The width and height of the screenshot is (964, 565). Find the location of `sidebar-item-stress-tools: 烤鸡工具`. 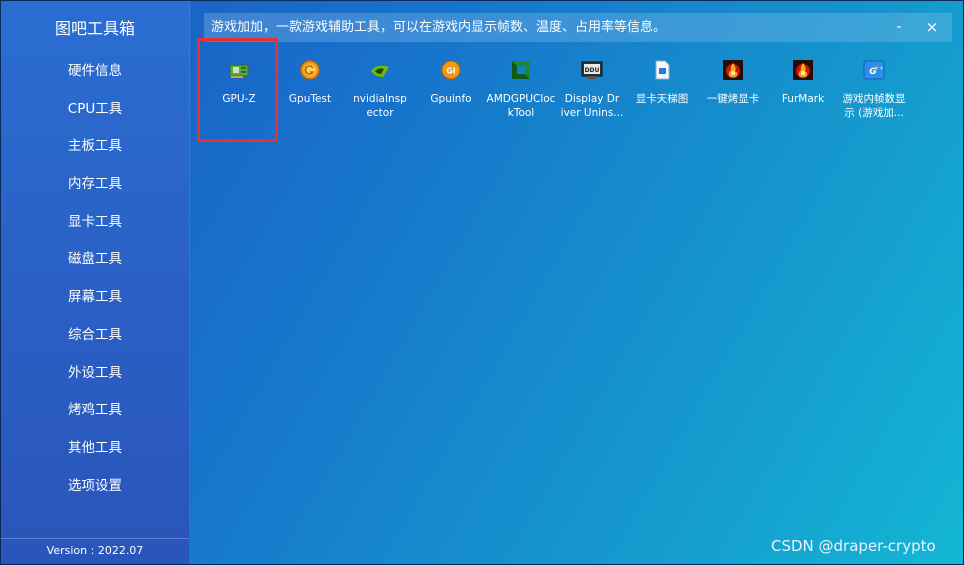

sidebar-item-stress-tools: 烤鸡工具 is located at coordinates (95, 411).